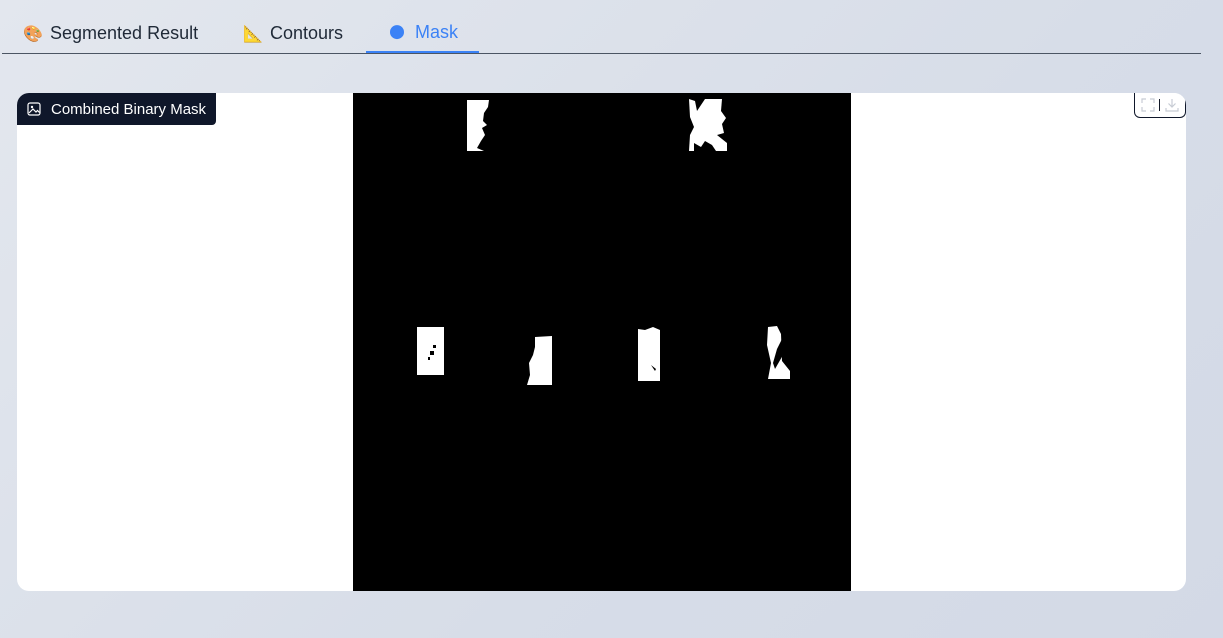  Describe the element at coordinates (253, 34) in the screenshot. I see `triangle-ruler-icon: 📐` at that location.